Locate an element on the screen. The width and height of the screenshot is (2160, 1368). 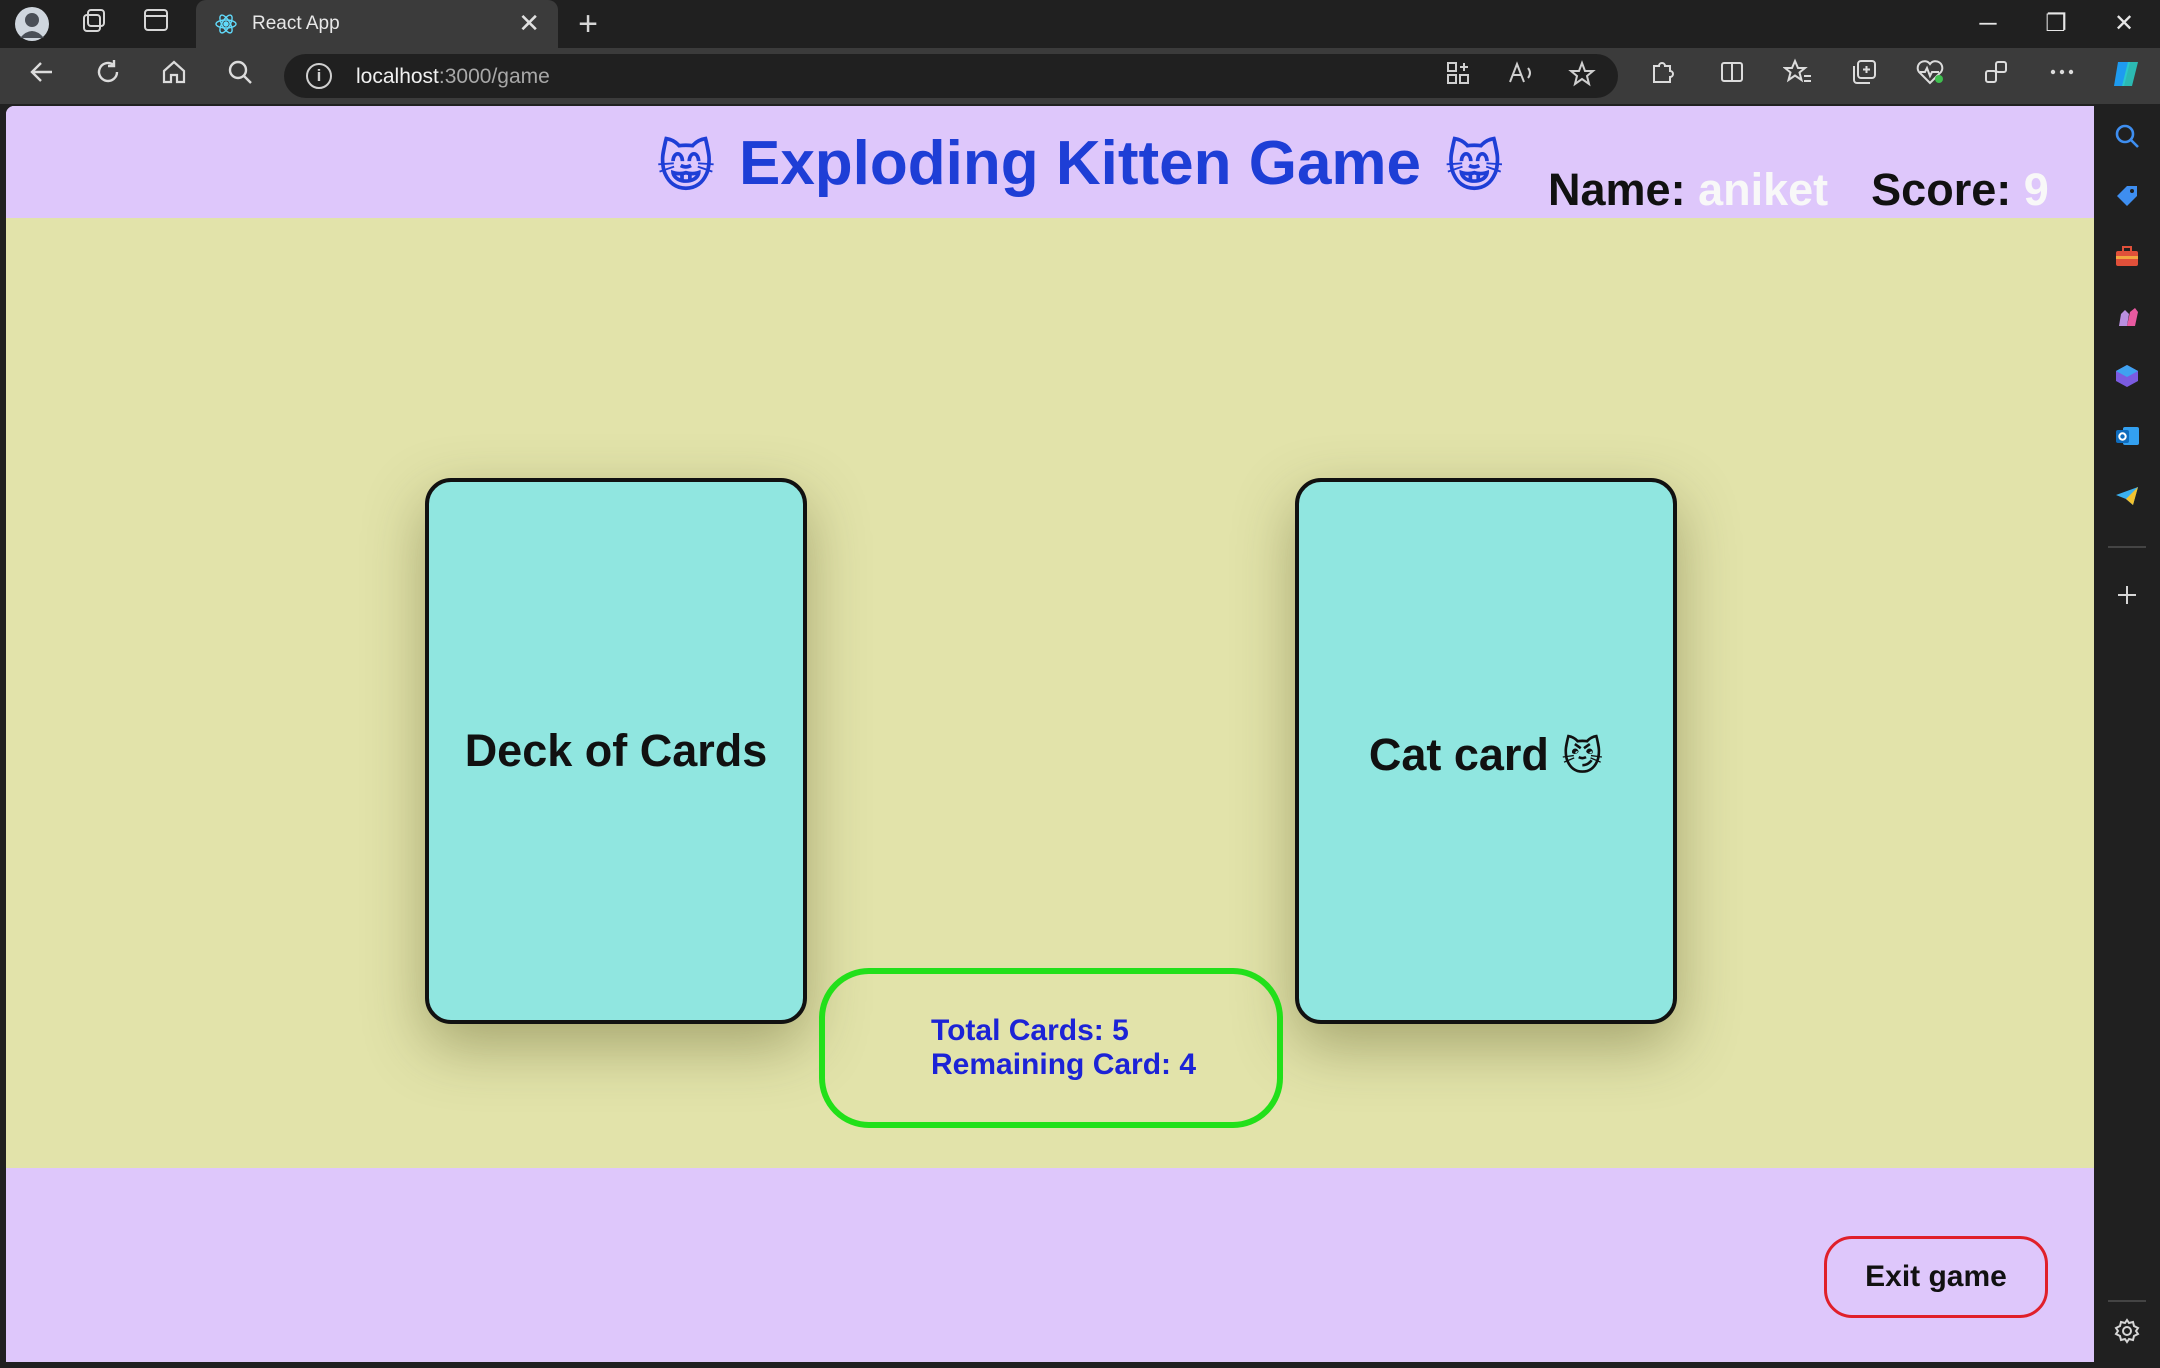
drawn-card: Cat card 😼 is located at coordinates (1486, 751).